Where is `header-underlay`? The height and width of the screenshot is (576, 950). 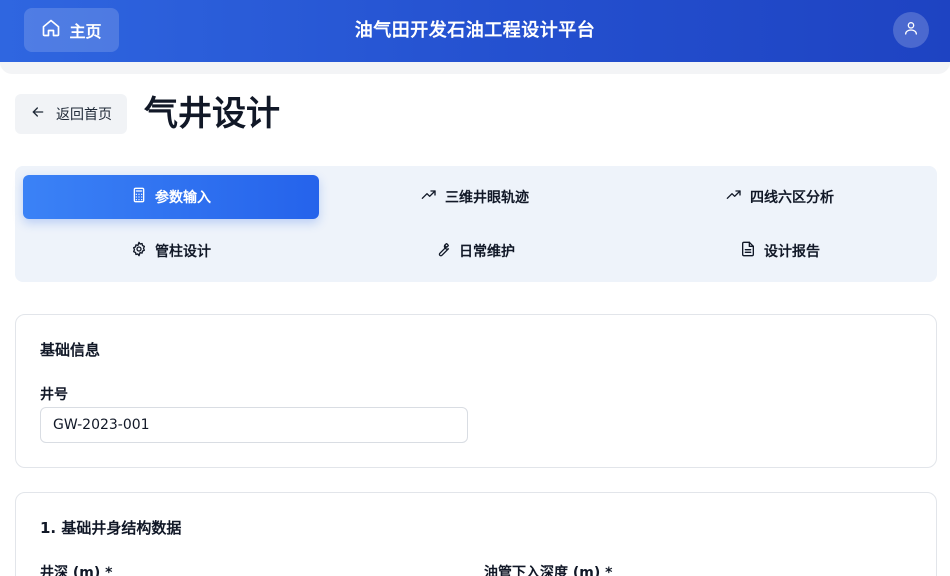 header-underlay is located at coordinates (475, 68).